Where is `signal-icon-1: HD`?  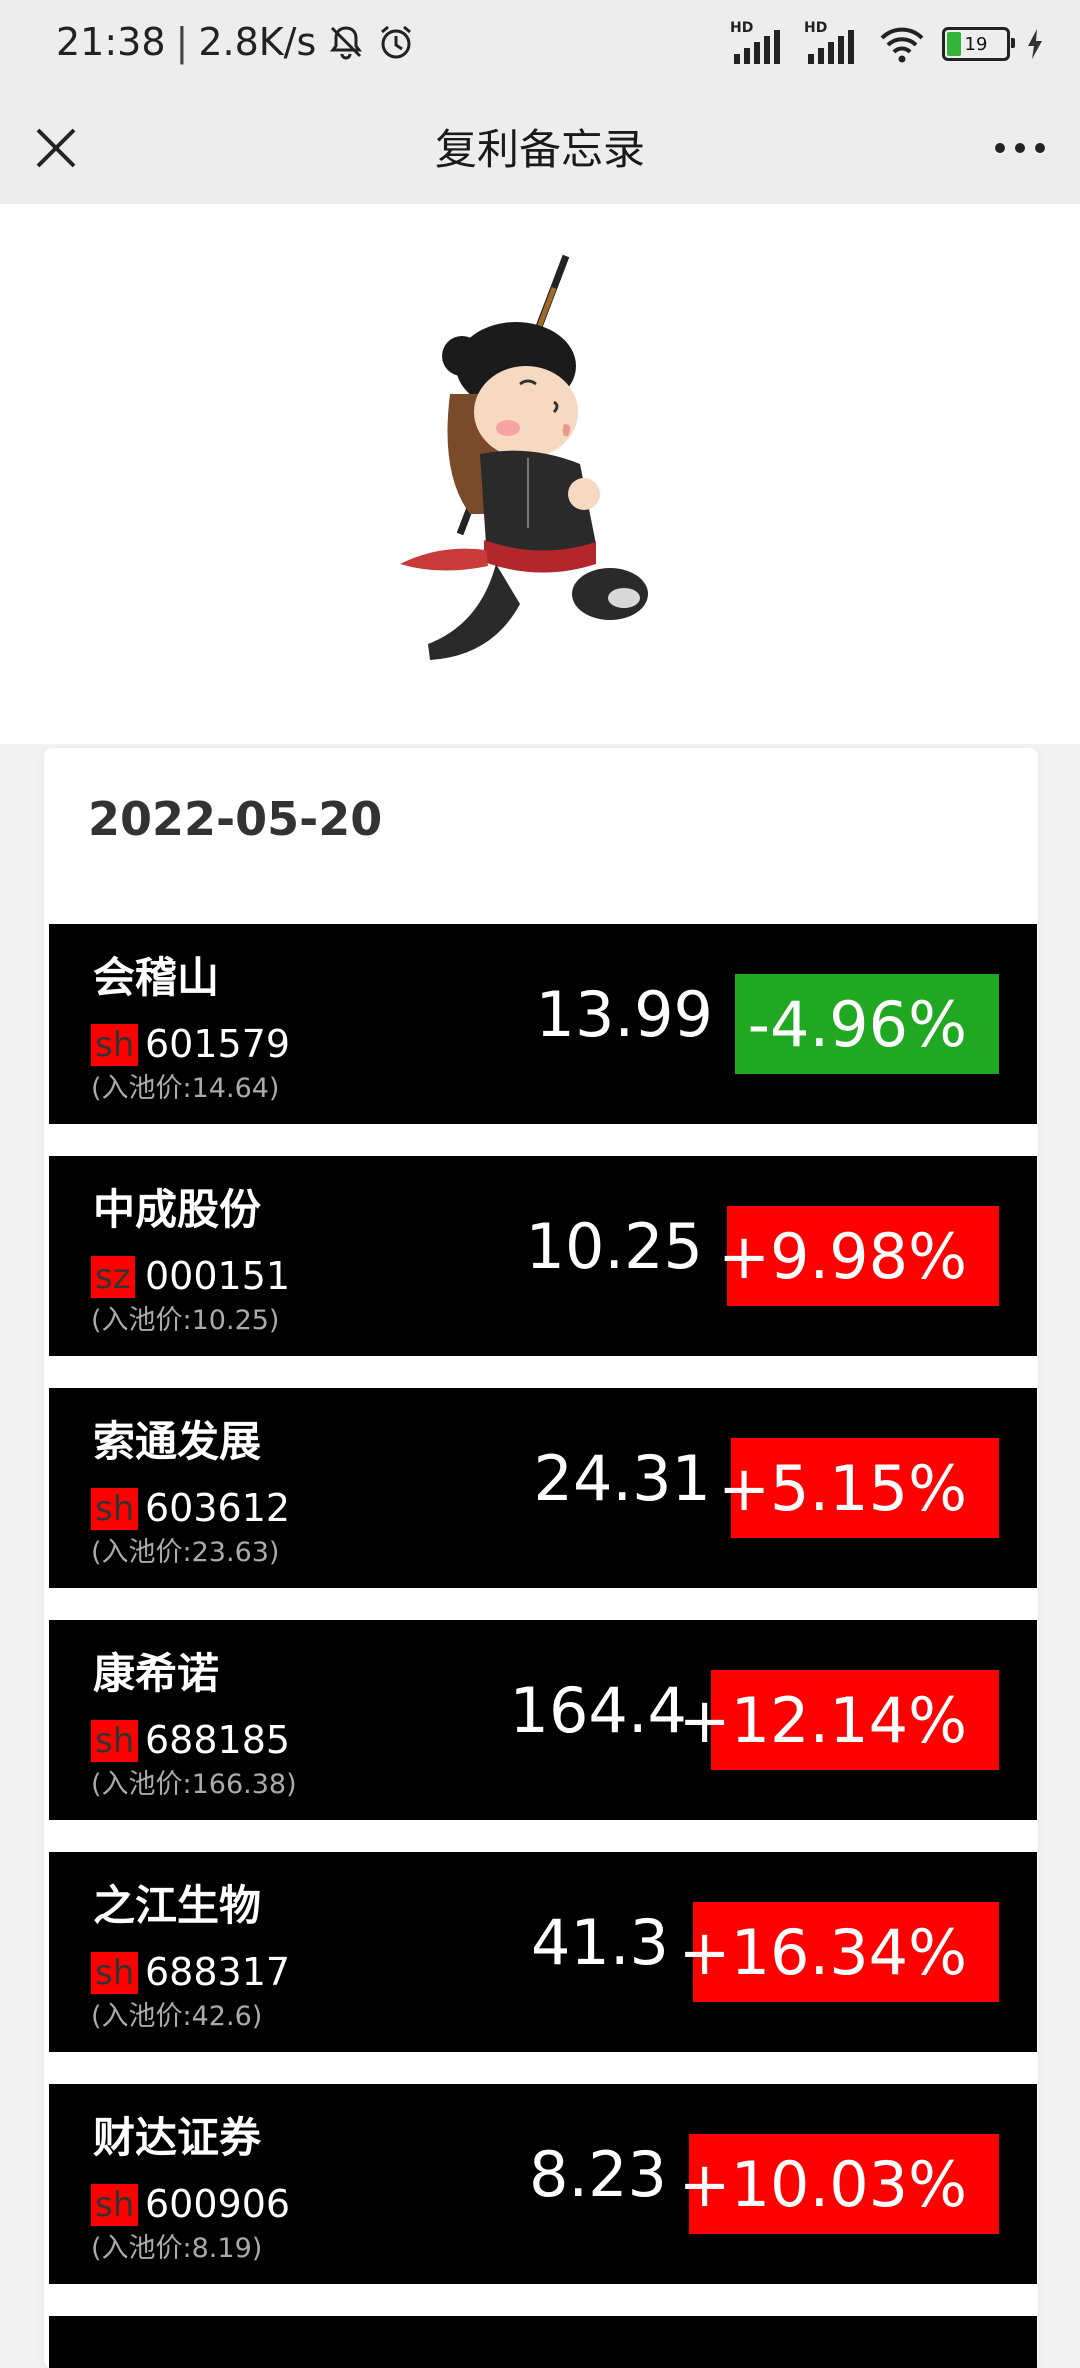 signal-icon-1: HD is located at coordinates (759, 42).